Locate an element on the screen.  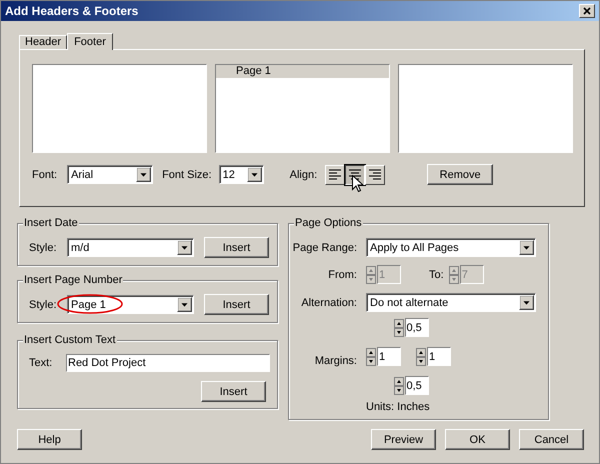
help-button: Help is located at coordinates (49, 439).